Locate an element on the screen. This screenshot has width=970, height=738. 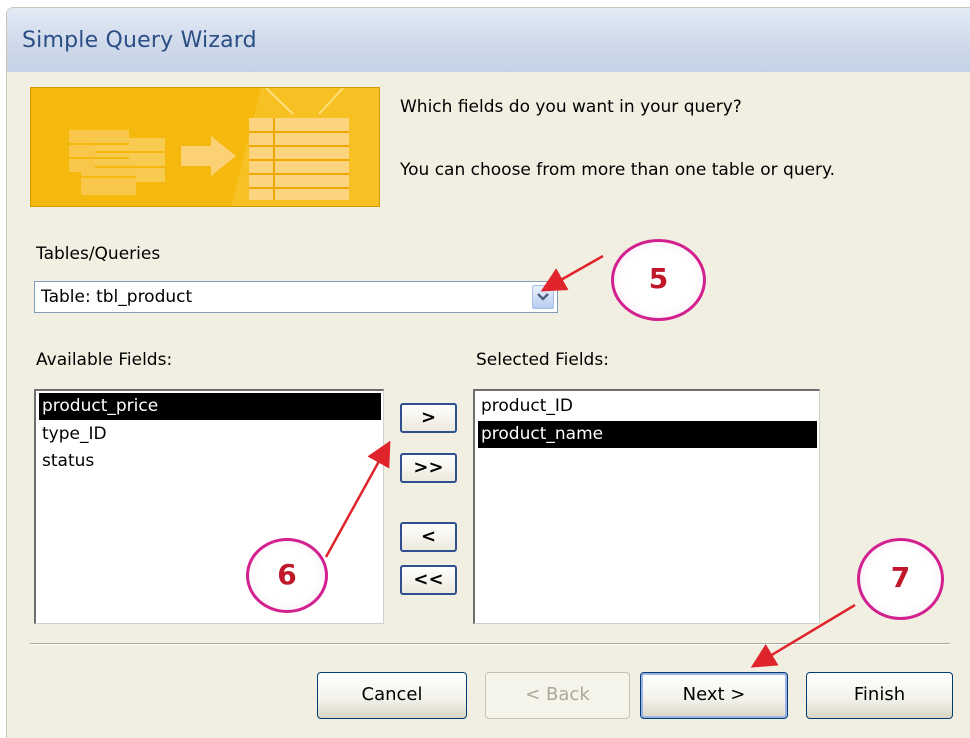
next-button: Next > is located at coordinates (714, 695).